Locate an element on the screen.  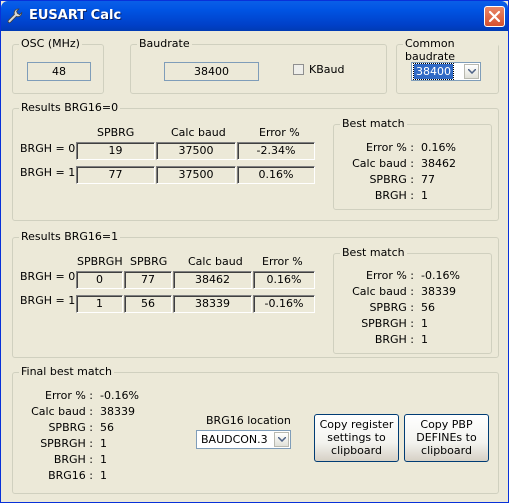
results-brg16-0-label: Results BRG16=0 is located at coordinates (70, 107).